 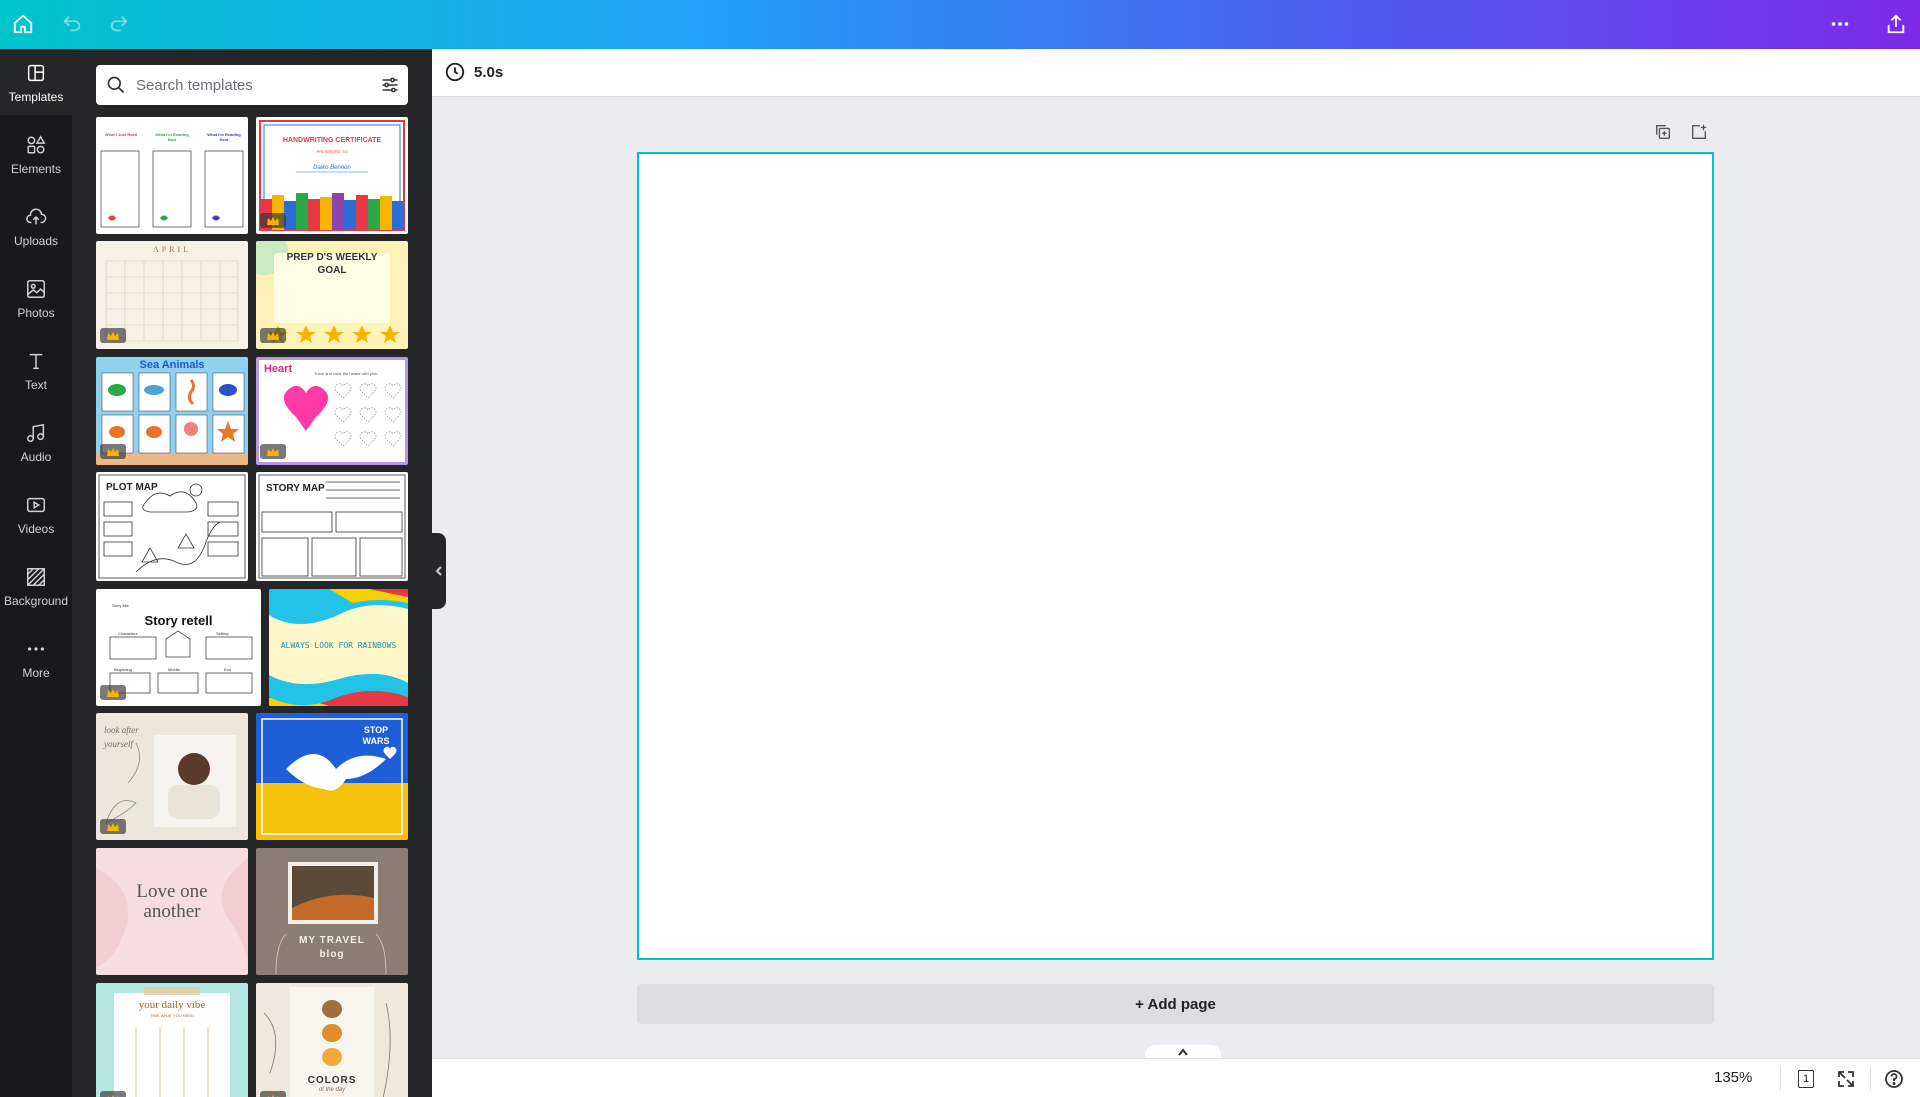 What do you see at coordinates (36, 505) in the screenshot?
I see `videos-icon` at bounding box center [36, 505].